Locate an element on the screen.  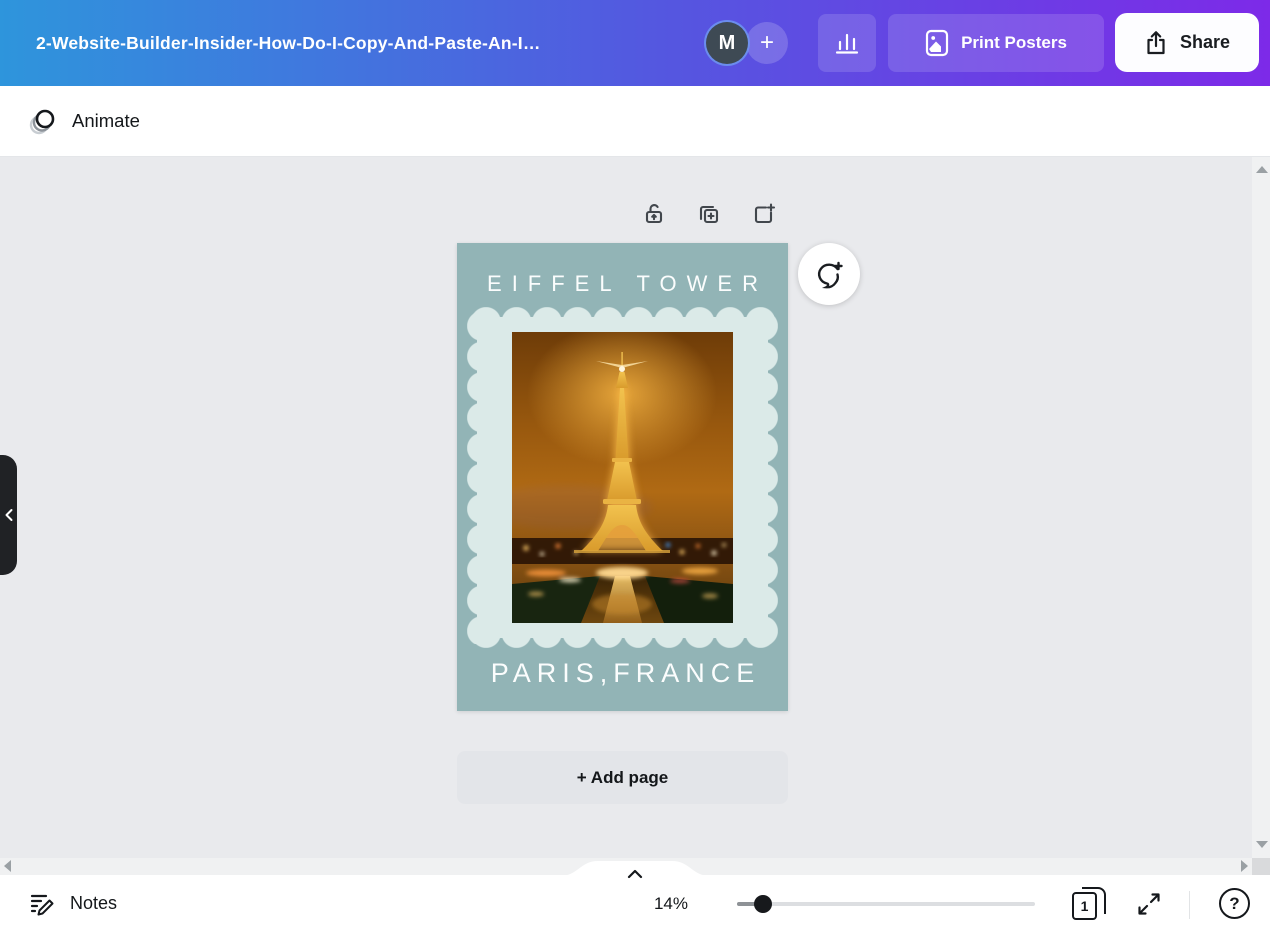
share-label: Share is located at coordinates (1205, 42).